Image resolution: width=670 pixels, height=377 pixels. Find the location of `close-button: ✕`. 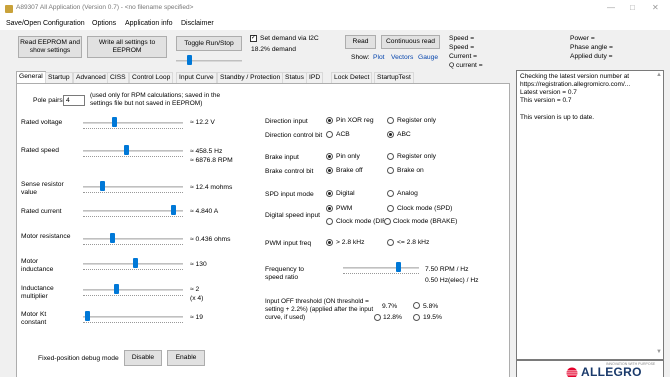

close-button: ✕ is located at coordinates (655, 7).